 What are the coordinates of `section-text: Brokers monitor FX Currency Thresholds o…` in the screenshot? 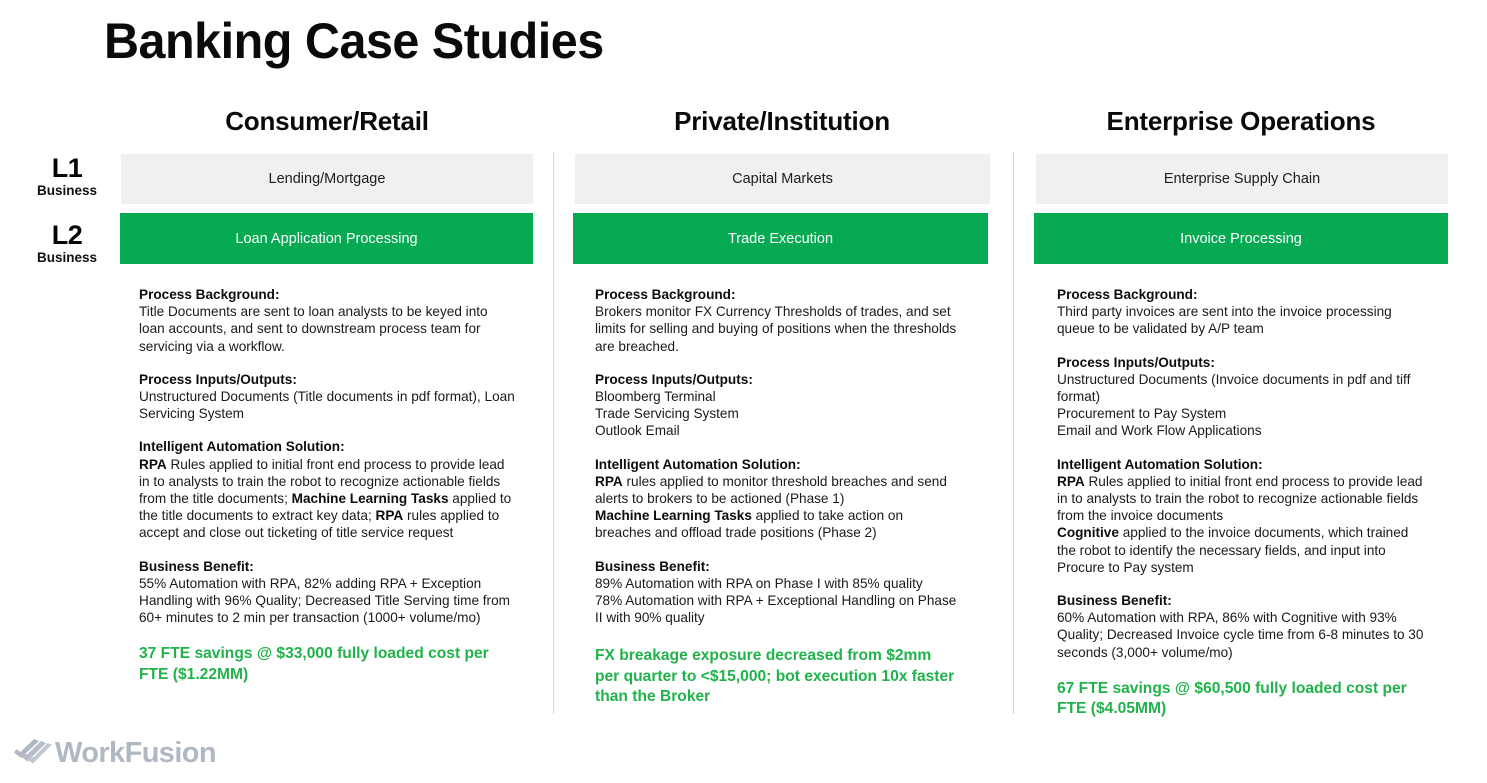 It's located at (776, 329).